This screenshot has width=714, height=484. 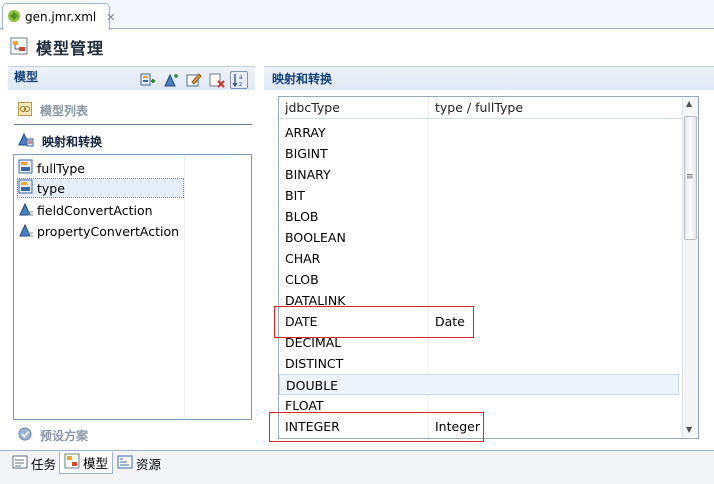 What do you see at coordinates (133, 124) in the screenshot?
I see `section-divider` at bounding box center [133, 124].